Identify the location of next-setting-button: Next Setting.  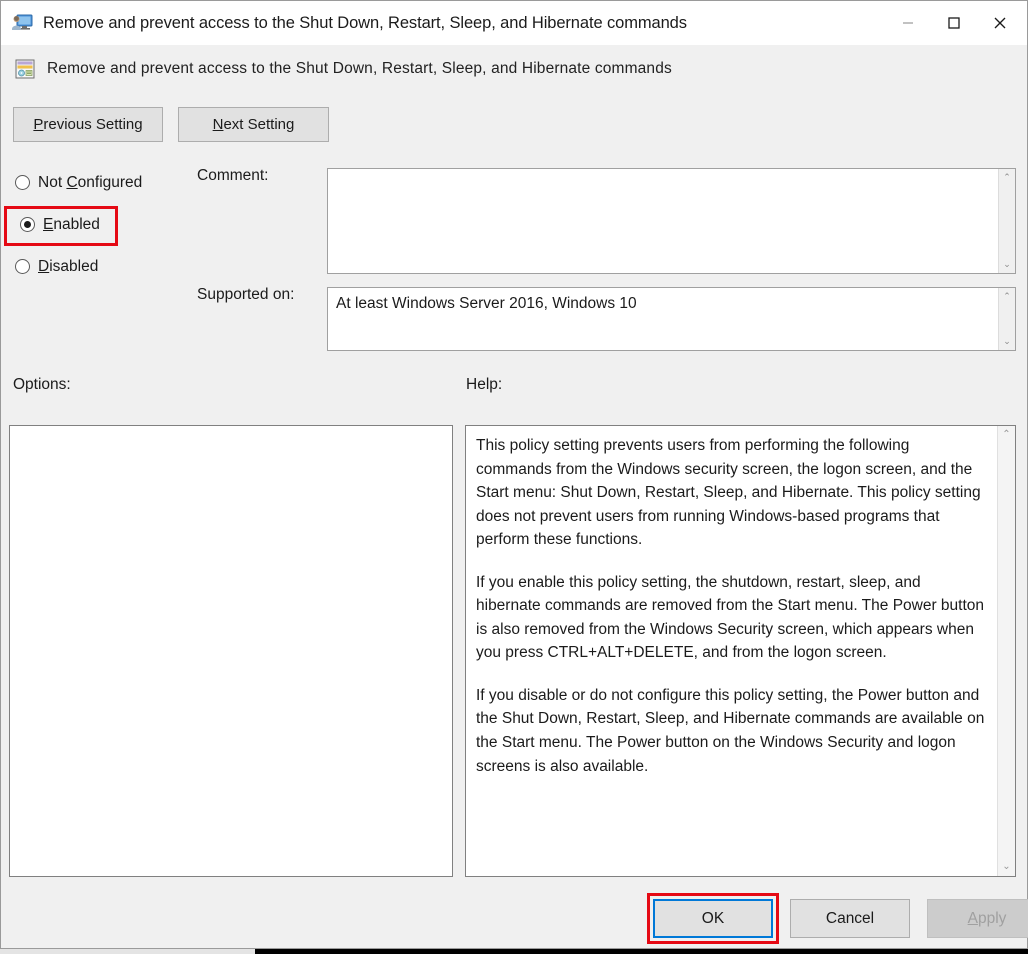
(253, 124).